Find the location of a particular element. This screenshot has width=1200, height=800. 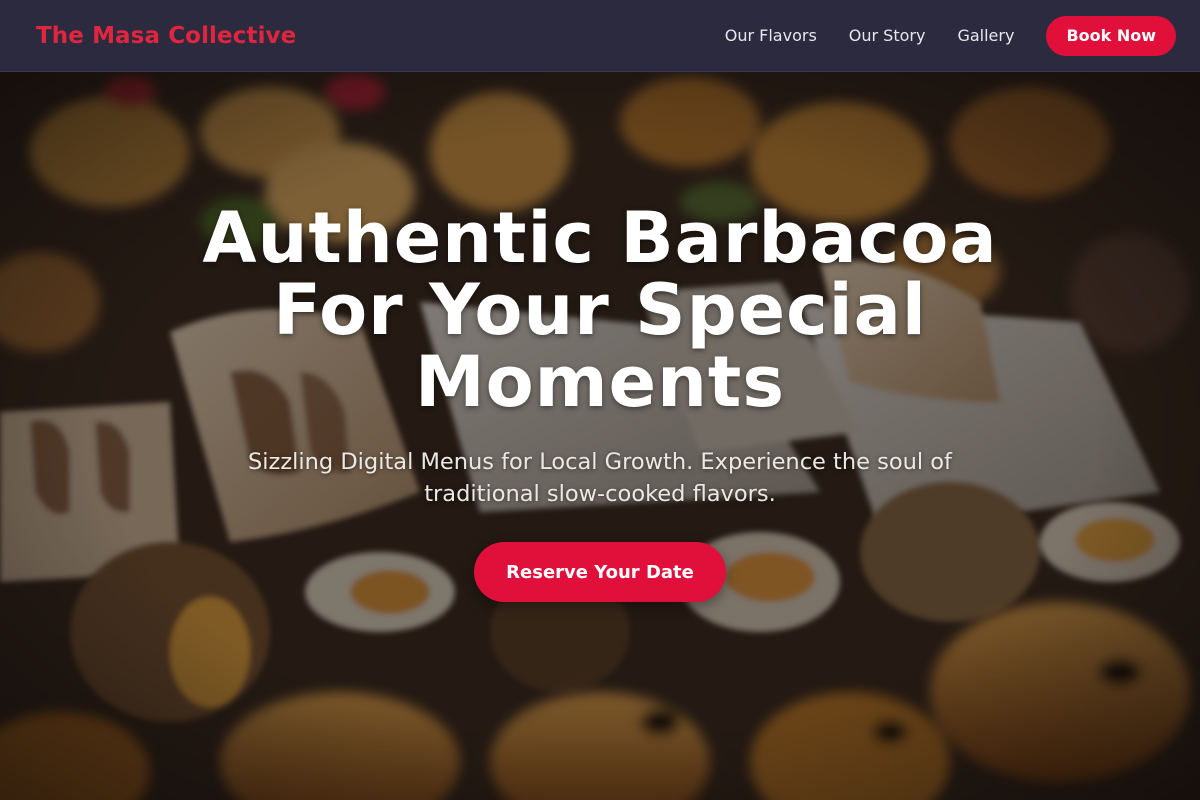

brand-logo: The Masa Collective is located at coordinates (166, 36).